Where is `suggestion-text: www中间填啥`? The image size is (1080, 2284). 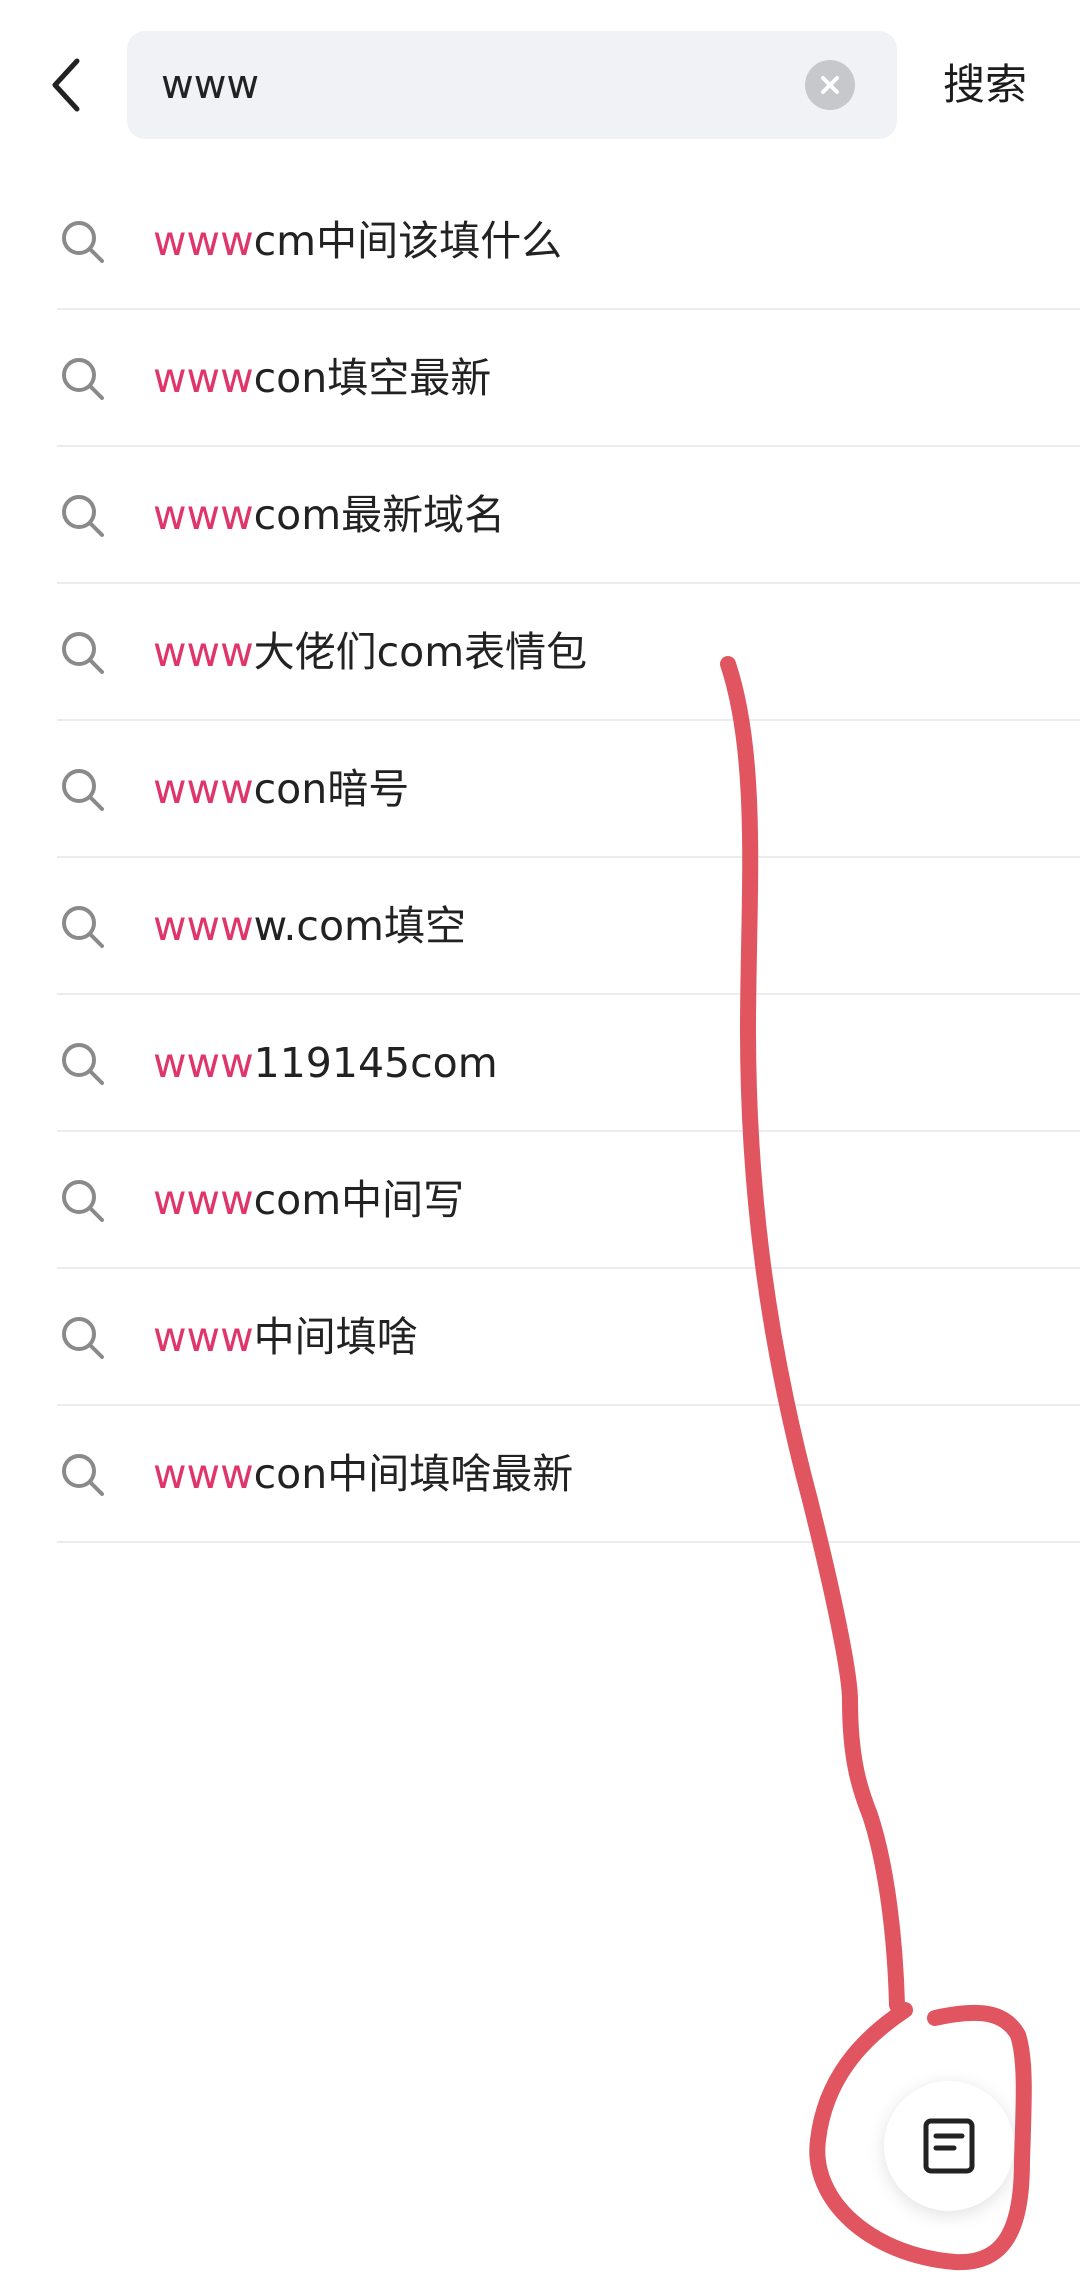 suggestion-text: www中间填啥 is located at coordinates (285, 1337).